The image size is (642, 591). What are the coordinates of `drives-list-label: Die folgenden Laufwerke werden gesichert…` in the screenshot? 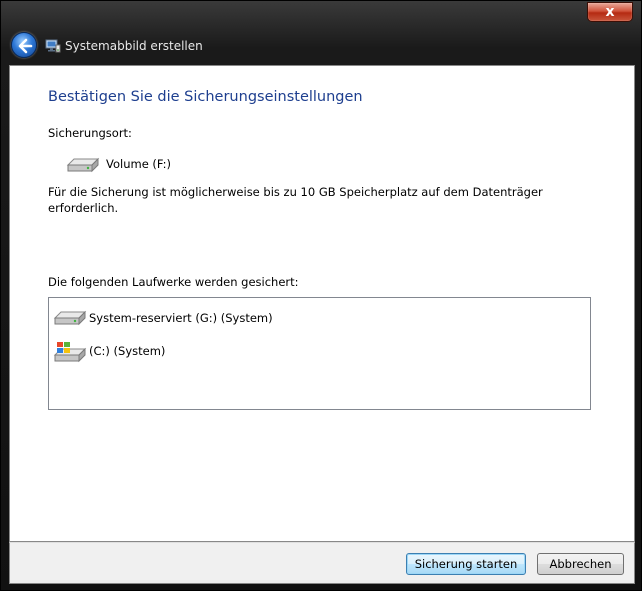 It's located at (173, 282).